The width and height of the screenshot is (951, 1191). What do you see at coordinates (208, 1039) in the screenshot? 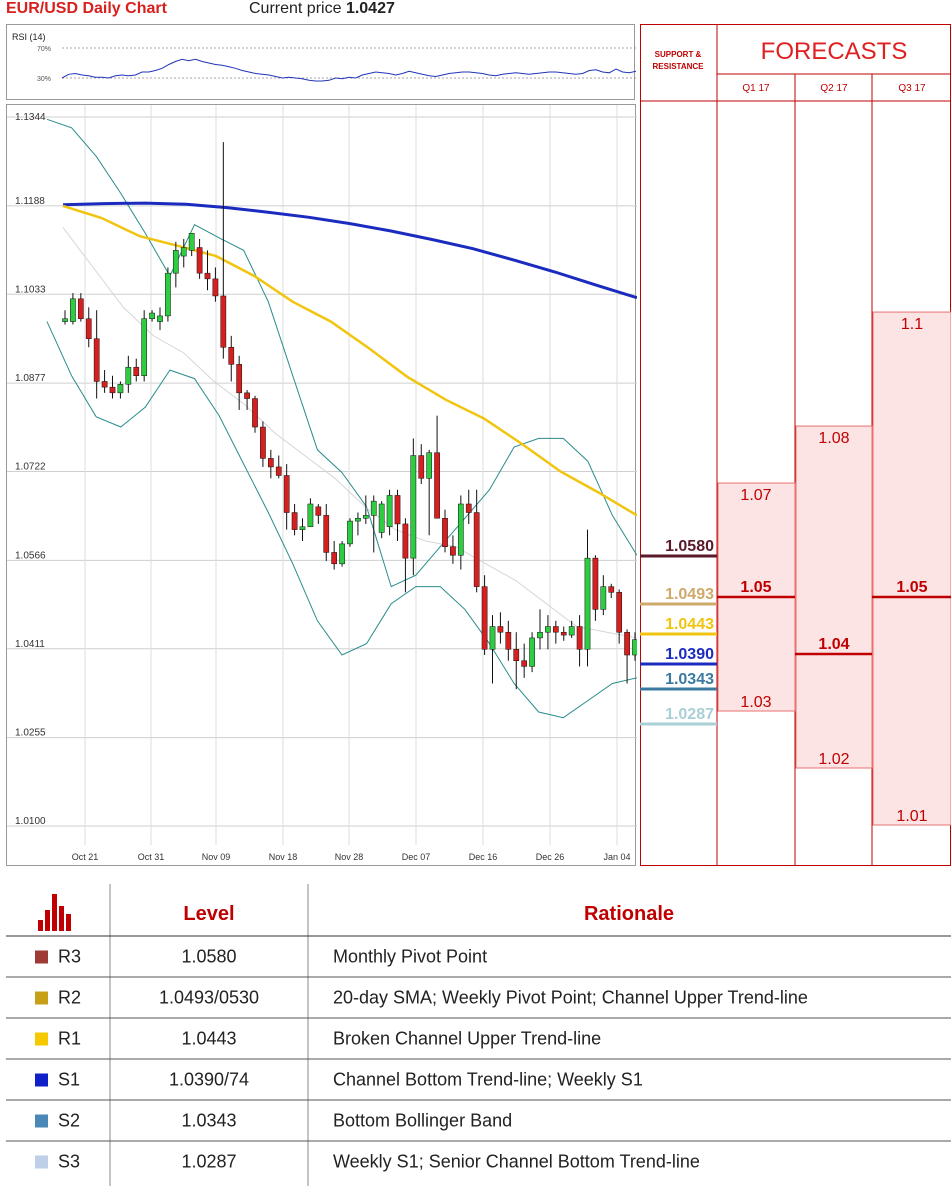
I see `row-level: 1.0443` at bounding box center [208, 1039].